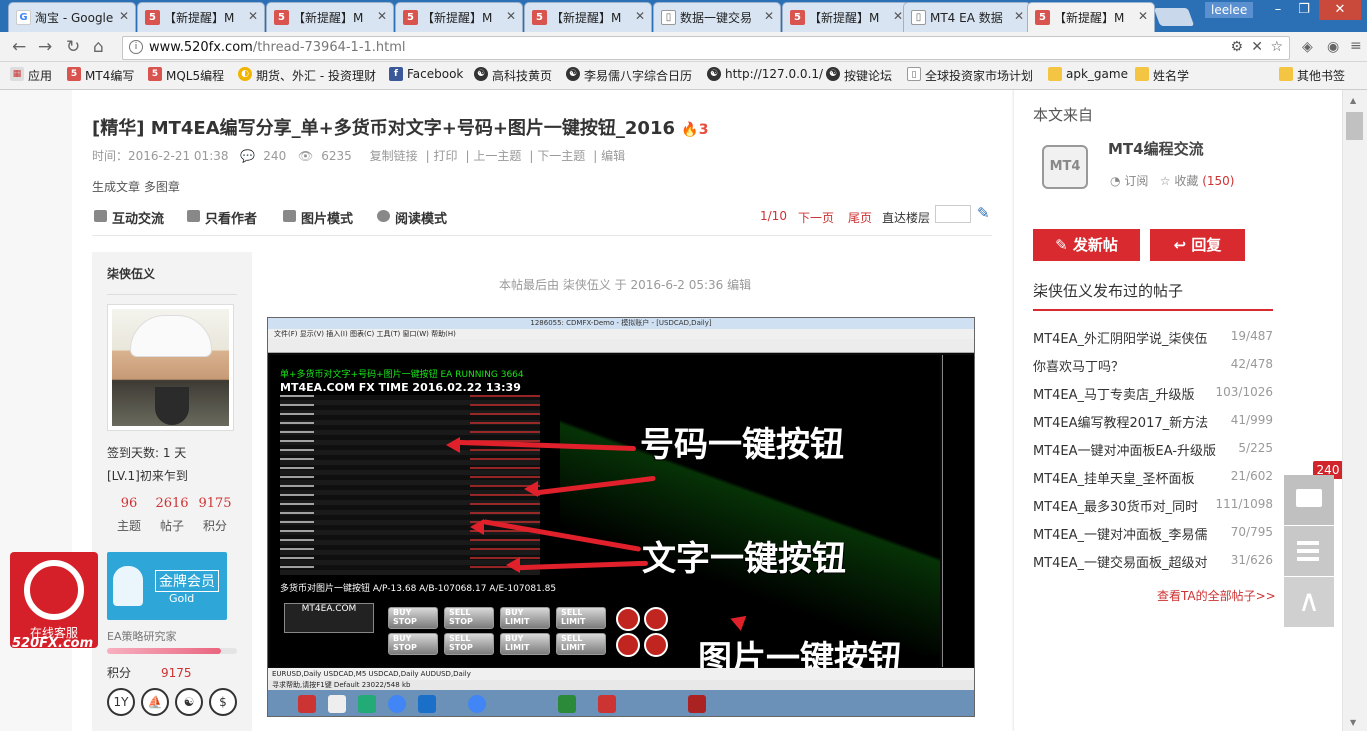 The width and height of the screenshot is (1367, 731). I want to click on stat-threads: 96 主题, so click(129, 515).